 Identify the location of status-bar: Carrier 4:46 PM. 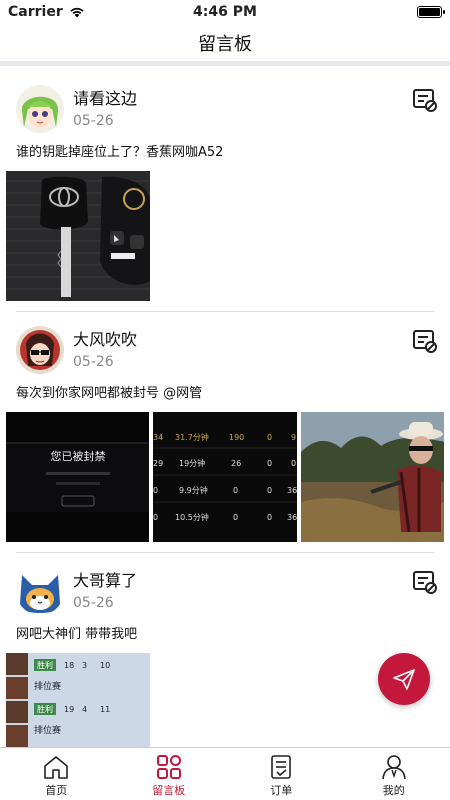
(225, 12).